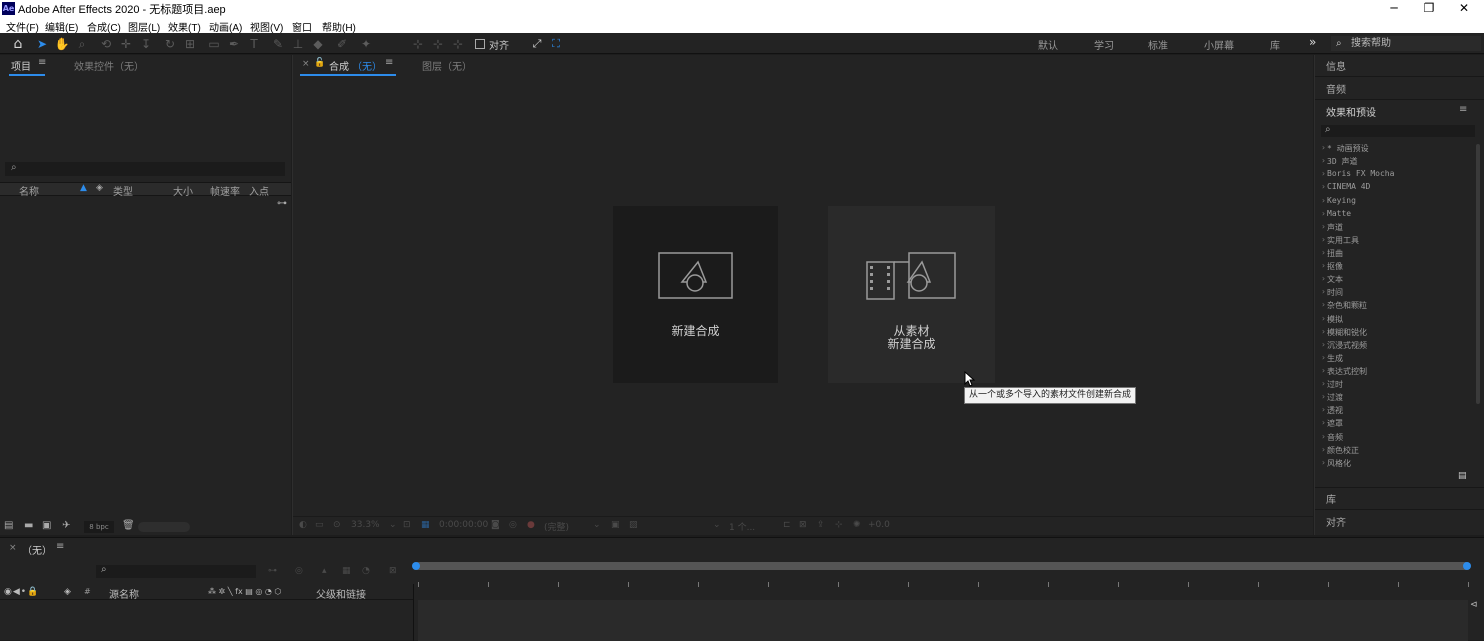 This screenshot has width=1484, height=641. What do you see at coordinates (62, 44) in the screenshot?
I see `hand-tool-icon: ✋` at bounding box center [62, 44].